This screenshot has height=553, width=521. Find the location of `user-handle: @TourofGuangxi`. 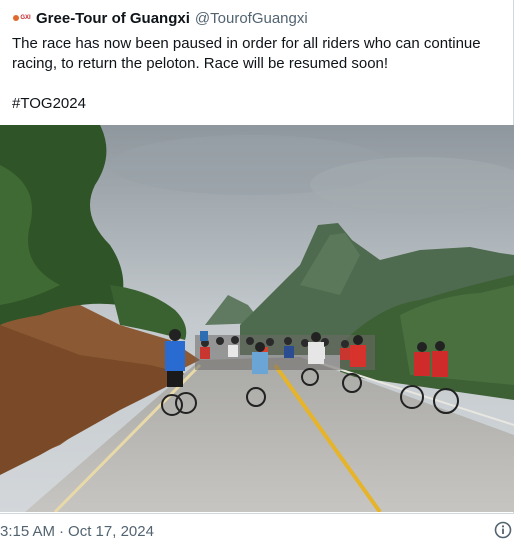

user-handle: @TourofGuangxi is located at coordinates (251, 18).